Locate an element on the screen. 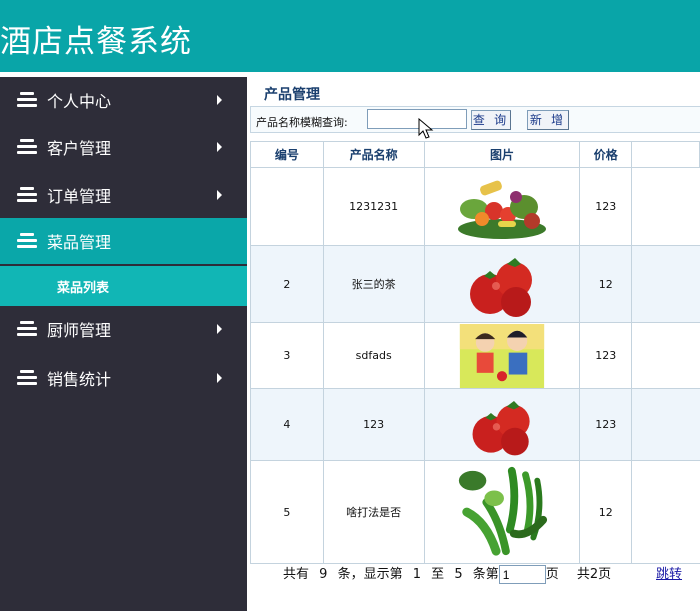 The width and height of the screenshot is (700, 611). pager-count-suffix: 条，显示第 is located at coordinates (370, 574).